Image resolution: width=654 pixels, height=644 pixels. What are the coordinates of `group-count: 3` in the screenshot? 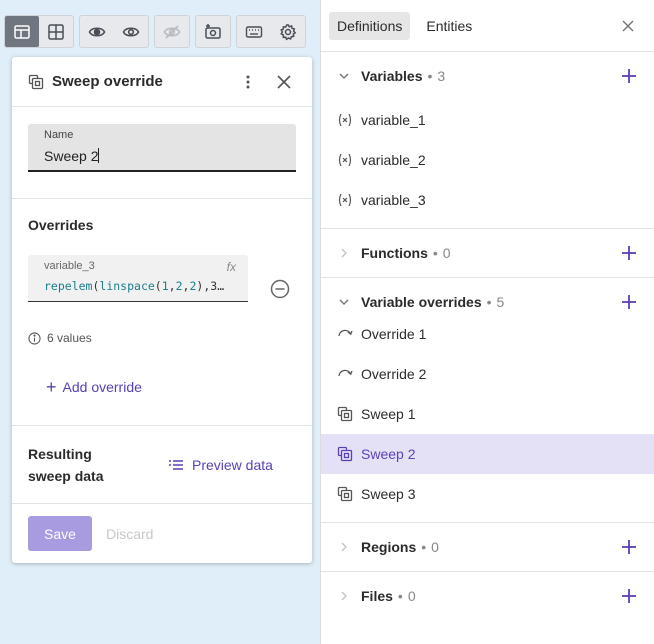 It's located at (441, 76).